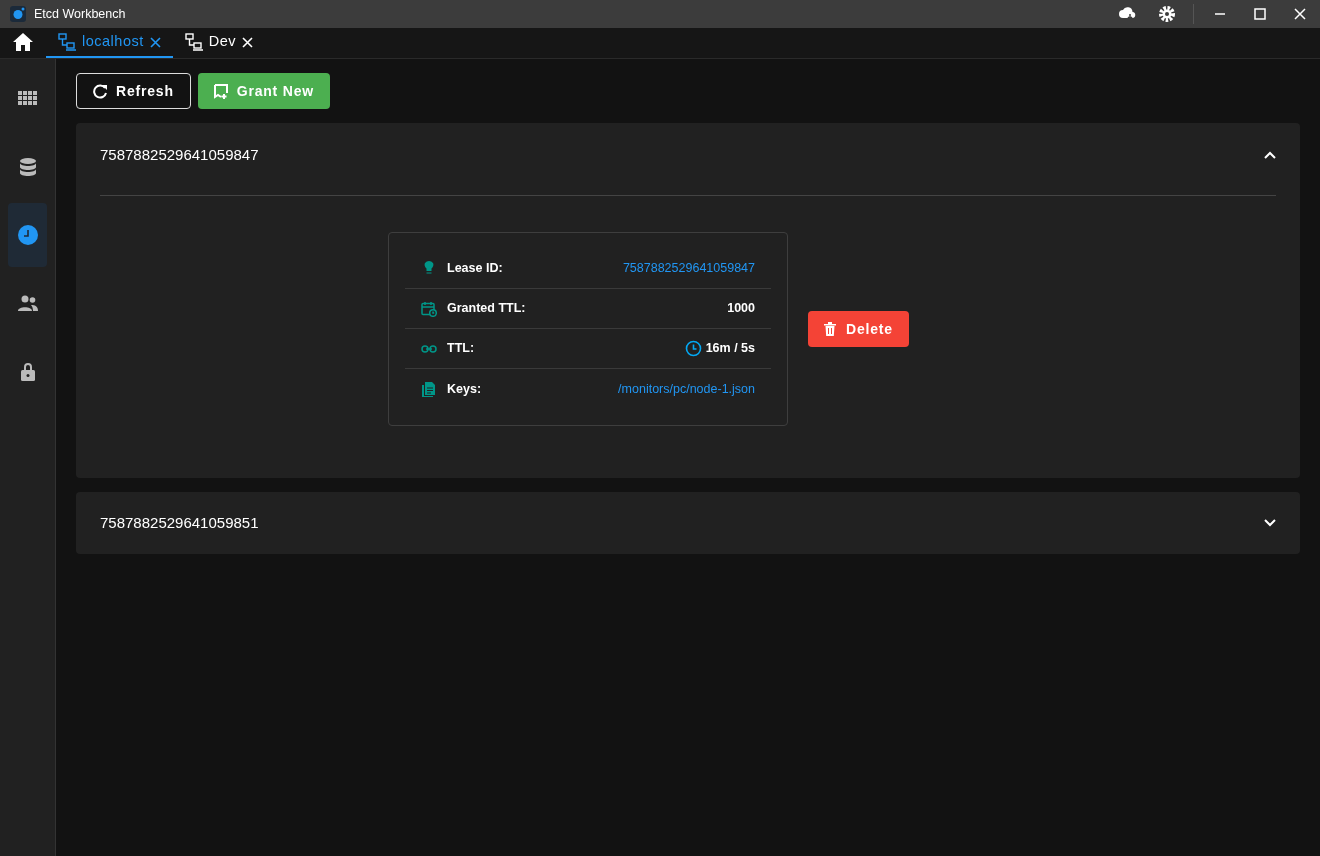  What do you see at coordinates (830, 329) in the screenshot?
I see `trash-icon` at bounding box center [830, 329].